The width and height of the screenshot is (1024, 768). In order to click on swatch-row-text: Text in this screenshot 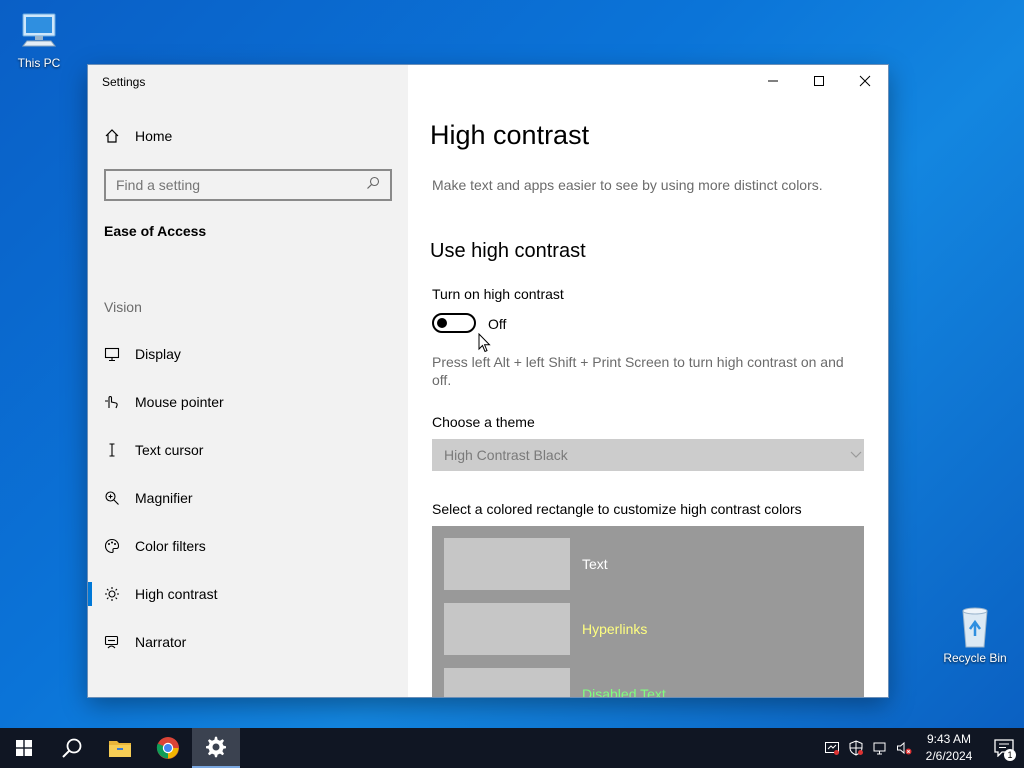, I will do `click(526, 564)`.